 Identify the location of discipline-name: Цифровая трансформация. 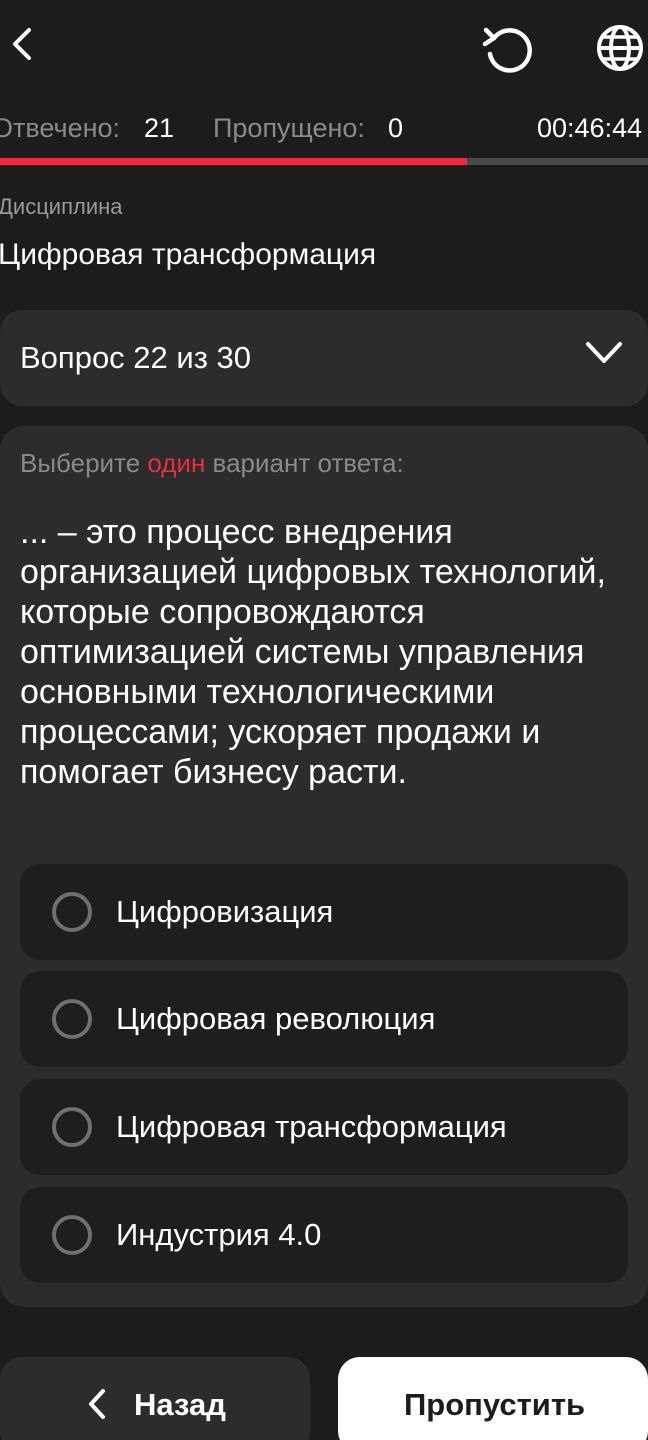
(188, 254).